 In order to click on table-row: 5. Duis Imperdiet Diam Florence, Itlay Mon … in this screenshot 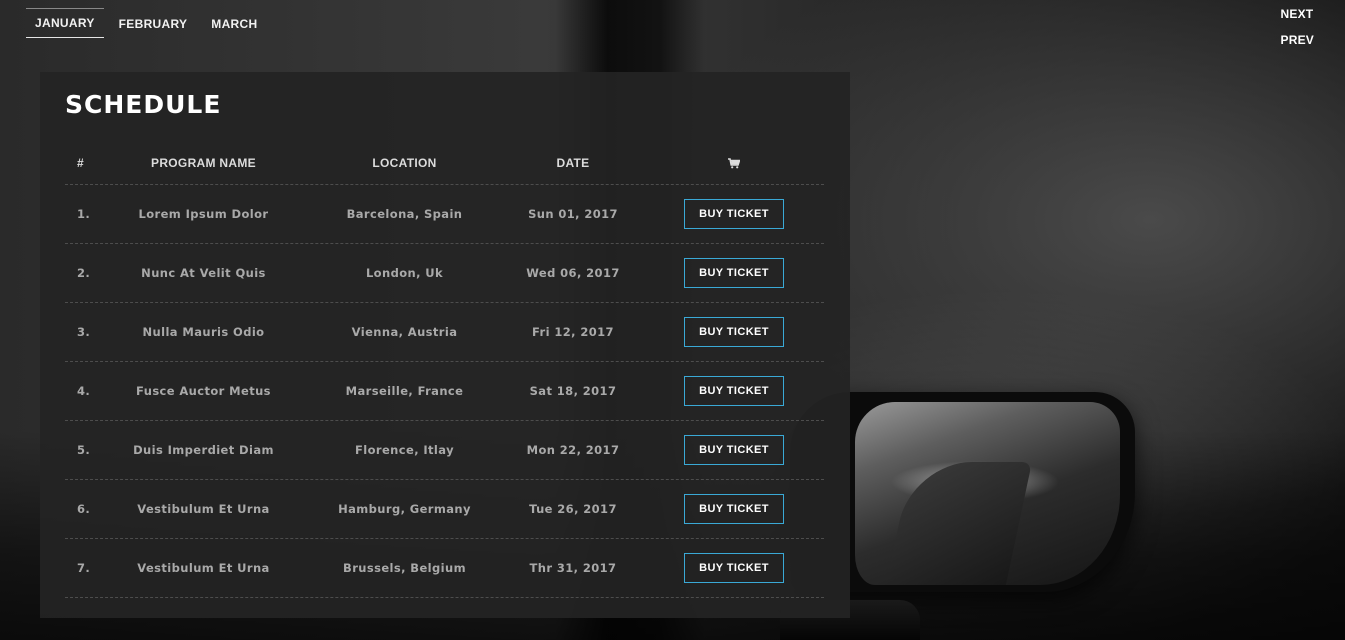, I will do `click(444, 450)`.